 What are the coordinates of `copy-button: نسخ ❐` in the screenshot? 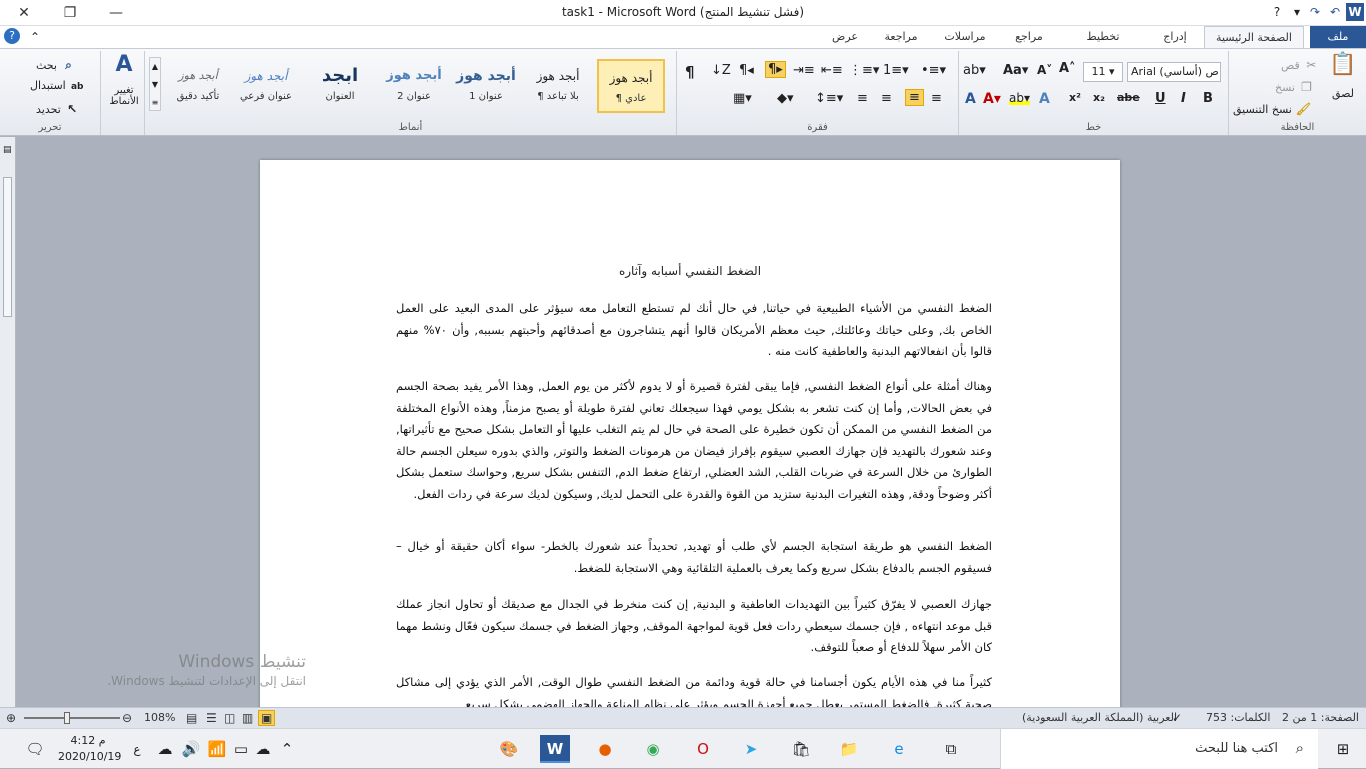 It's located at (1294, 87).